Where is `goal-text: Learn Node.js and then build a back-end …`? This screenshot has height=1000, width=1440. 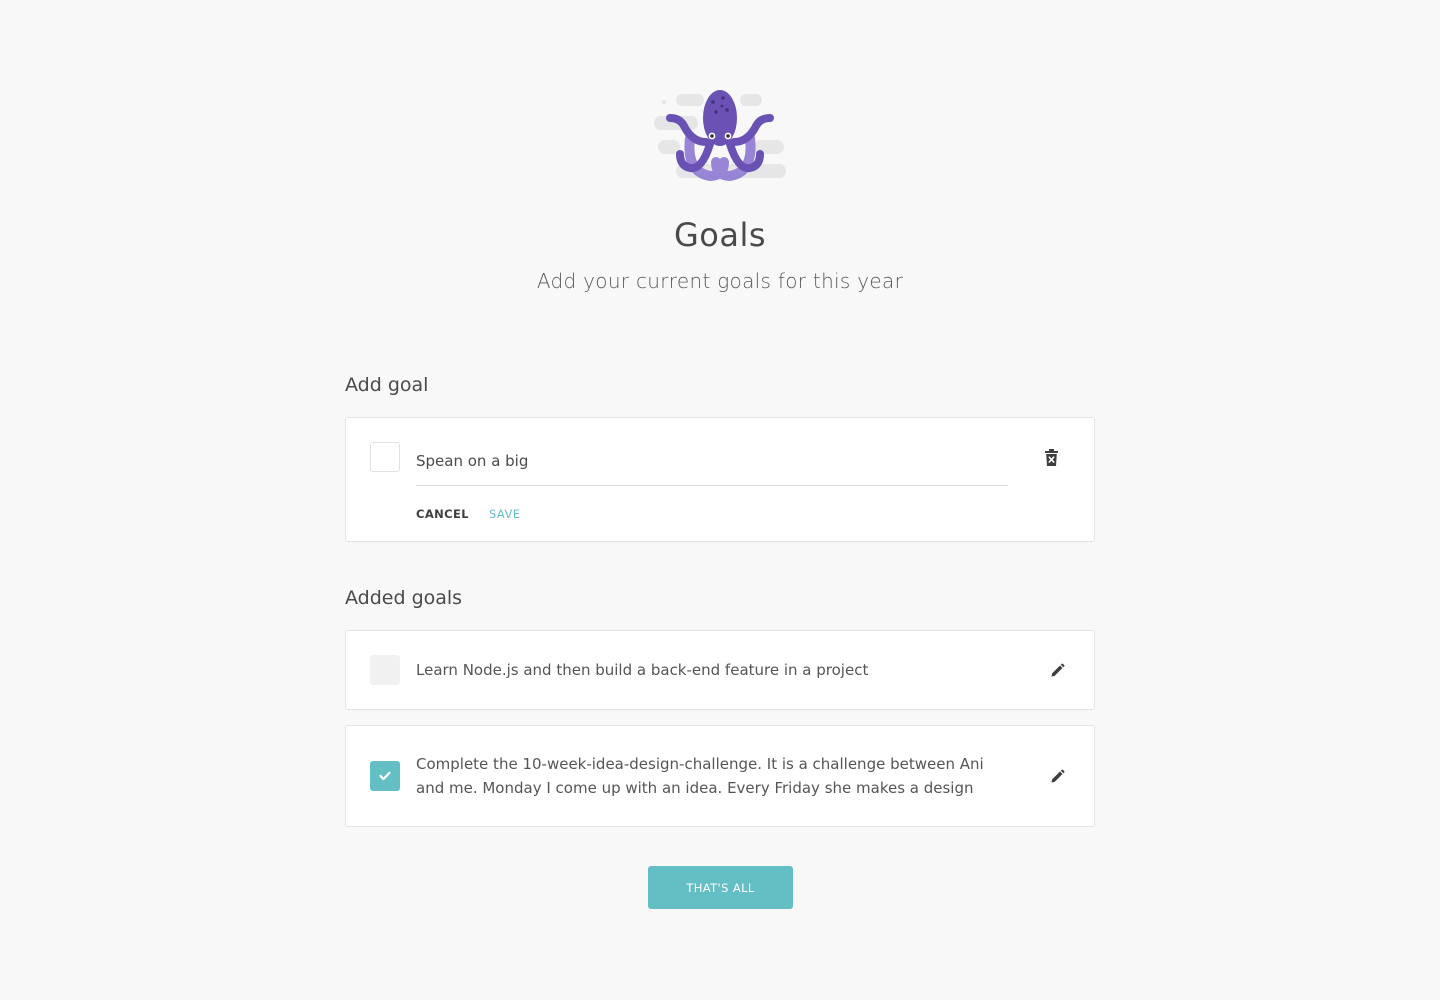
goal-text: Learn Node.js and then build a back-end … is located at coordinates (642, 670).